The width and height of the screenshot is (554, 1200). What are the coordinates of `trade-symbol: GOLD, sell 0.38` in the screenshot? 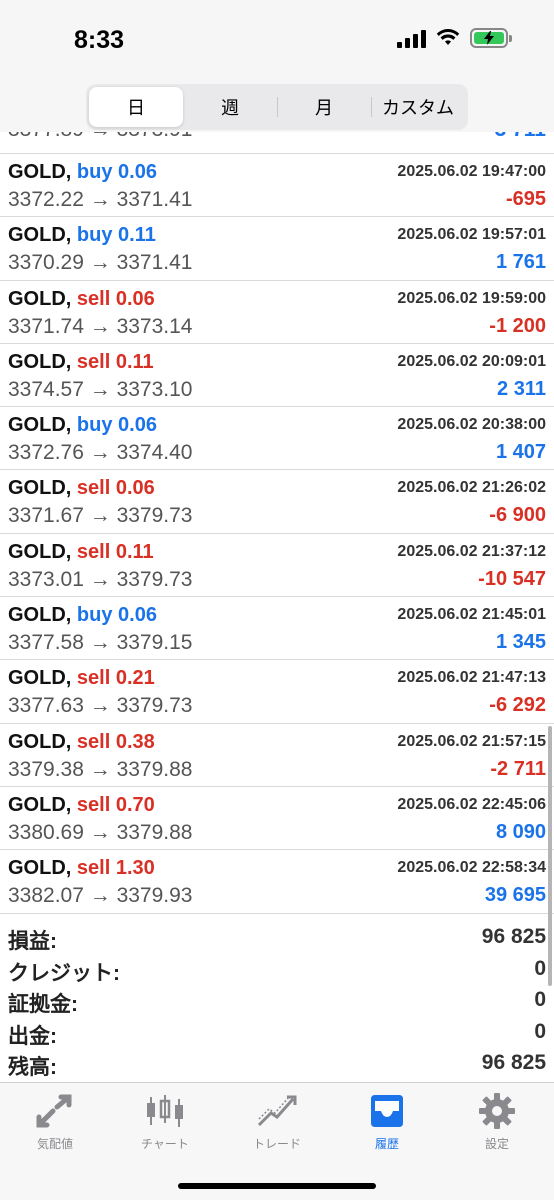 It's located at (81, 742).